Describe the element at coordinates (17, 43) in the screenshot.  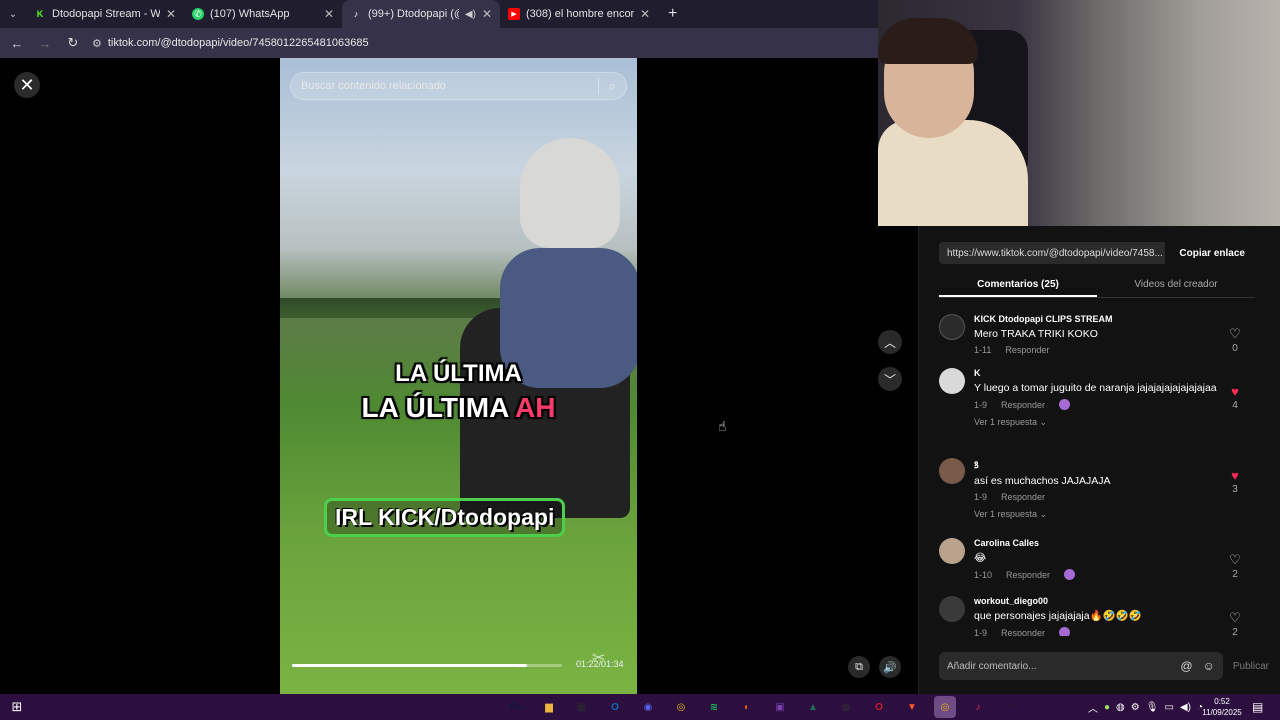
I see `back-arrow-icon: ←` at that location.